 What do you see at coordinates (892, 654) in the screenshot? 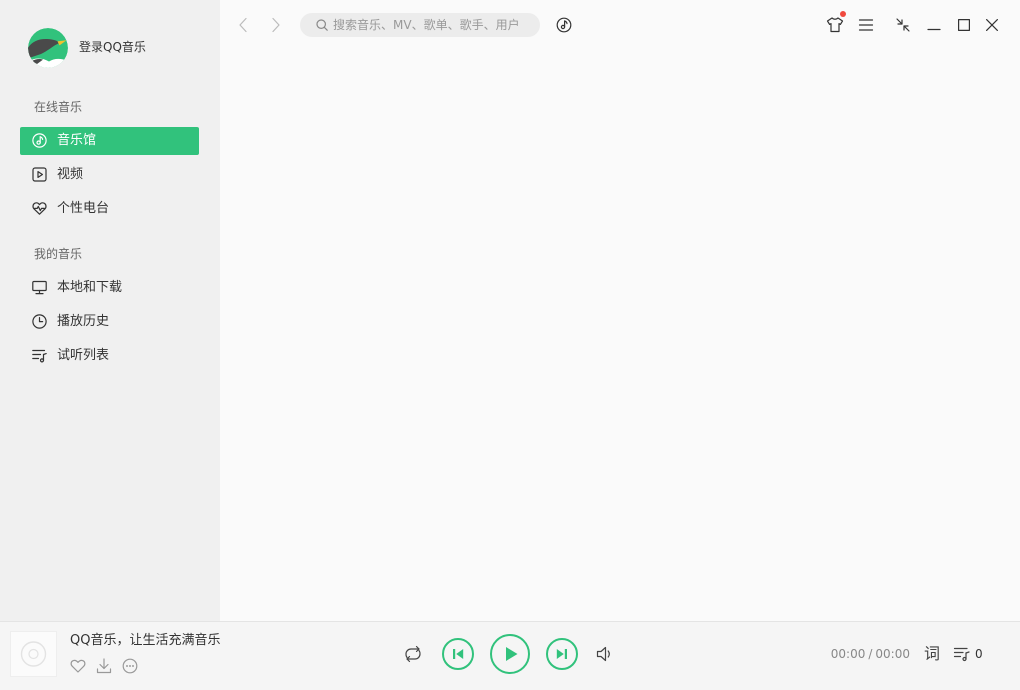
I see `time-total: 00:00` at bounding box center [892, 654].